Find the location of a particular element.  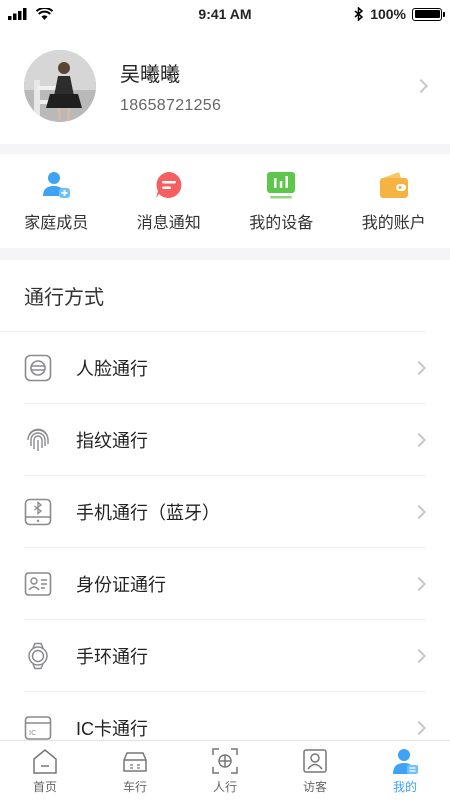

tab-label: 访客 is located at coordinates (314, 787).